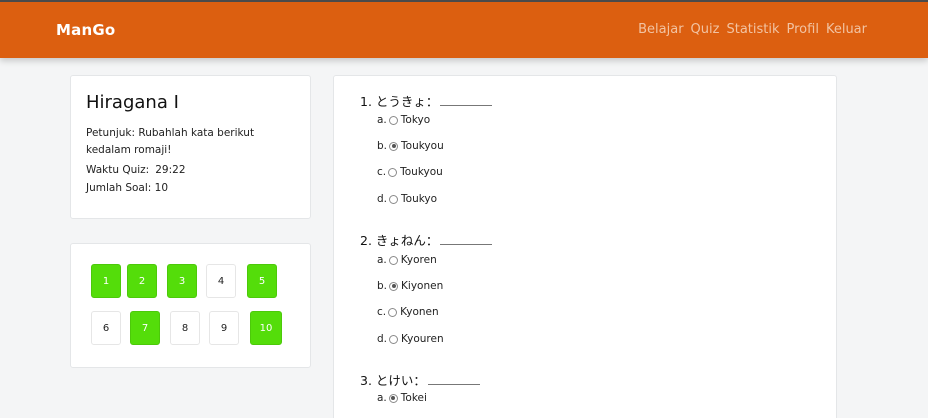 This screenshot has height=418, width=928. I want to click on question-nav-button: 2, so click(142, 281).